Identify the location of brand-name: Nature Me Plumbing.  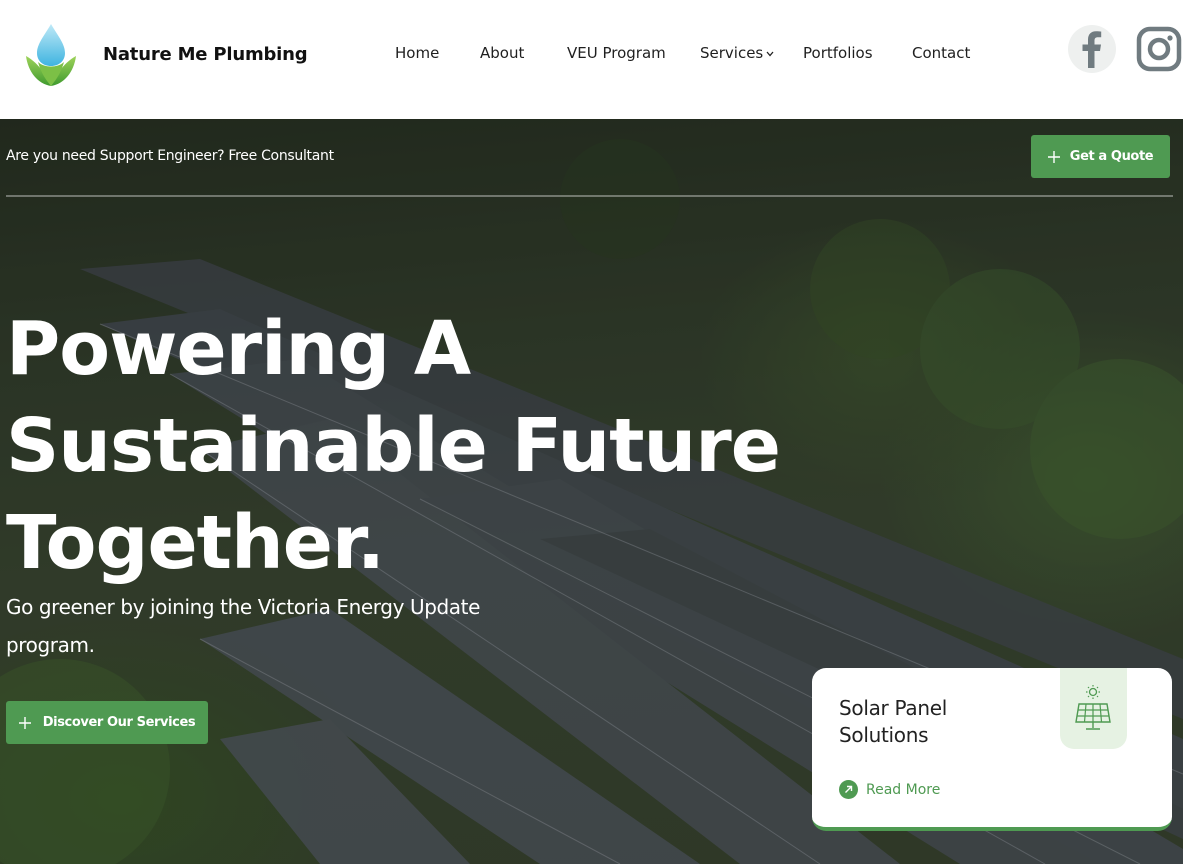
(205, 54).